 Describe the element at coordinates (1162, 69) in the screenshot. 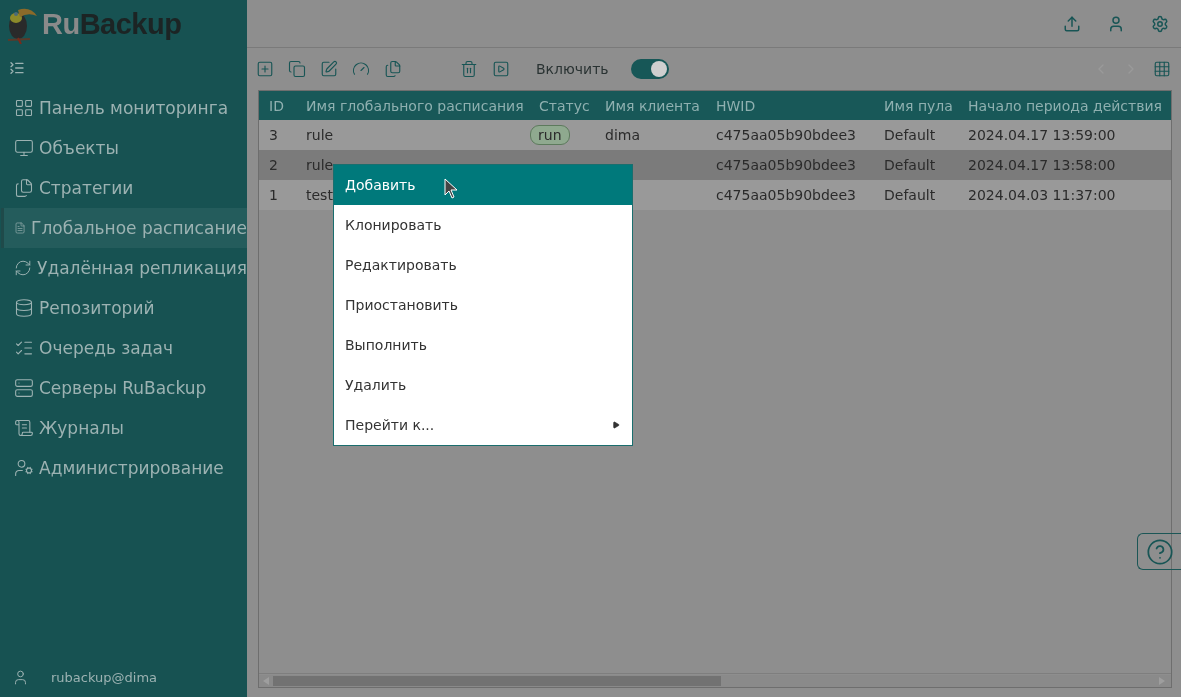

I see `table-settings-icon` at that location.